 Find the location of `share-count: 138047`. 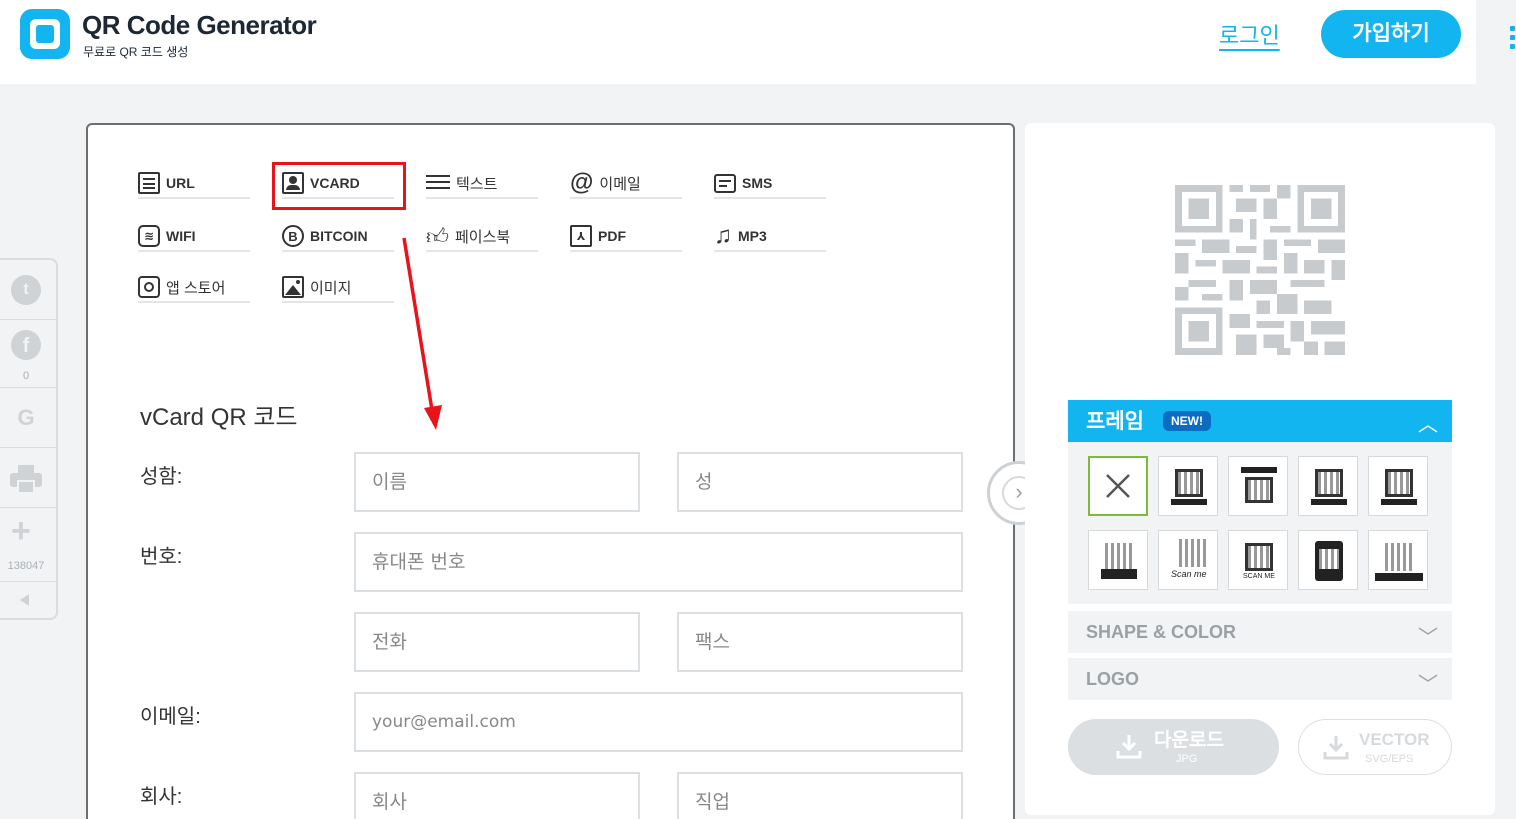

share-count: 138047 is located at coordinates (26, 566).